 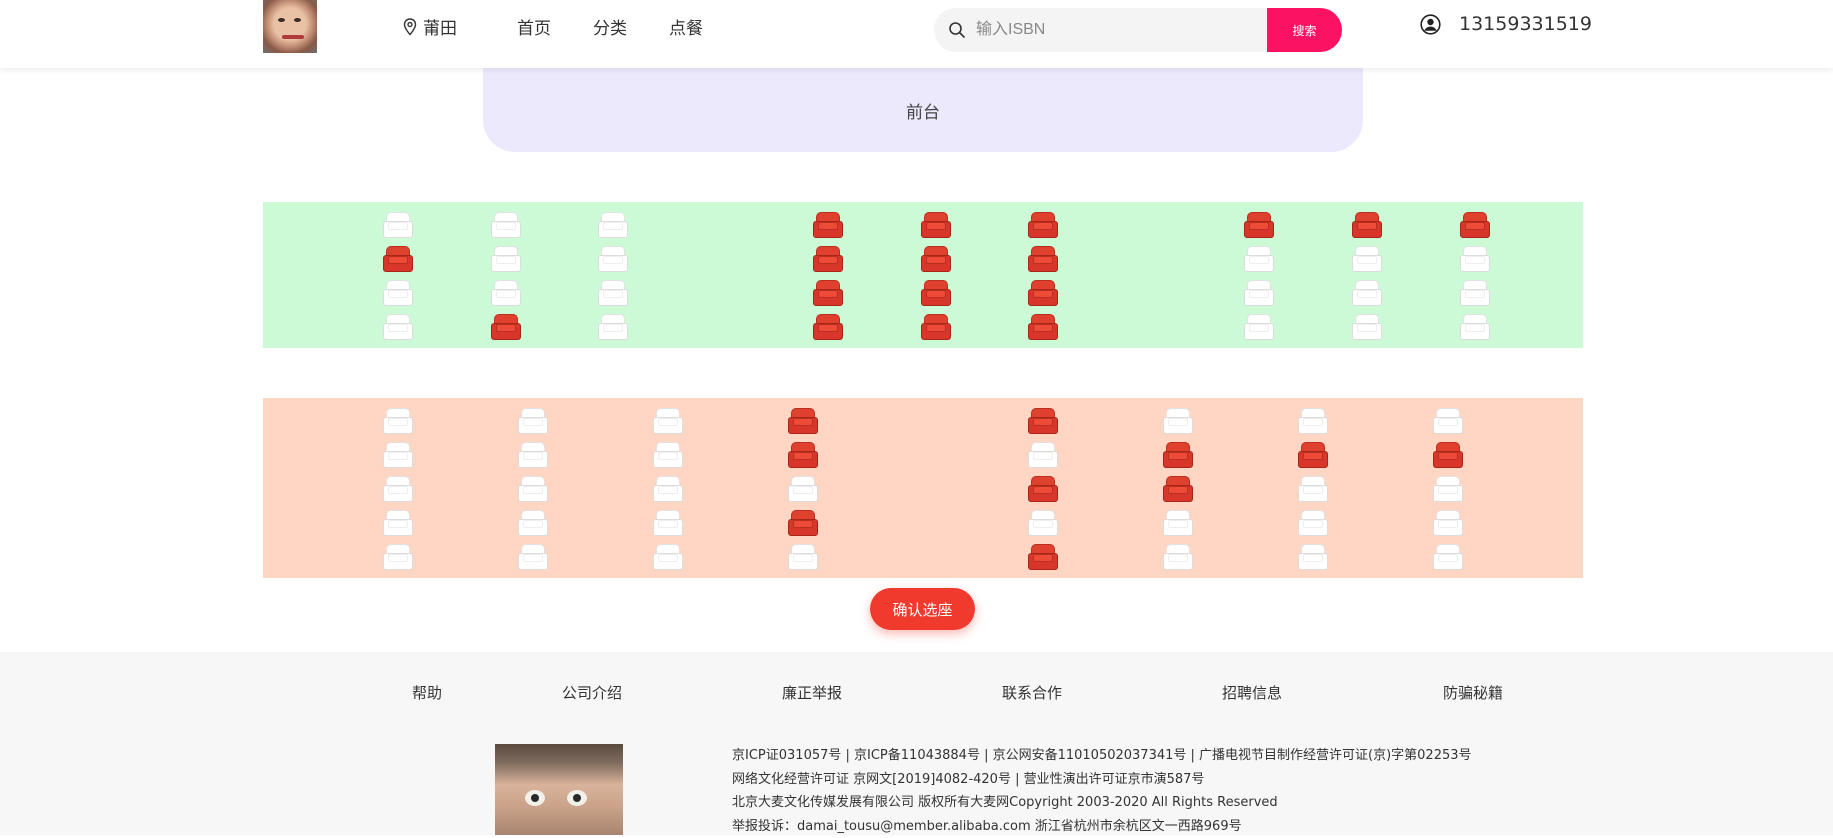 I want to click on footer-link-cooperation: 联系合作, so click(x=1032, y=692).